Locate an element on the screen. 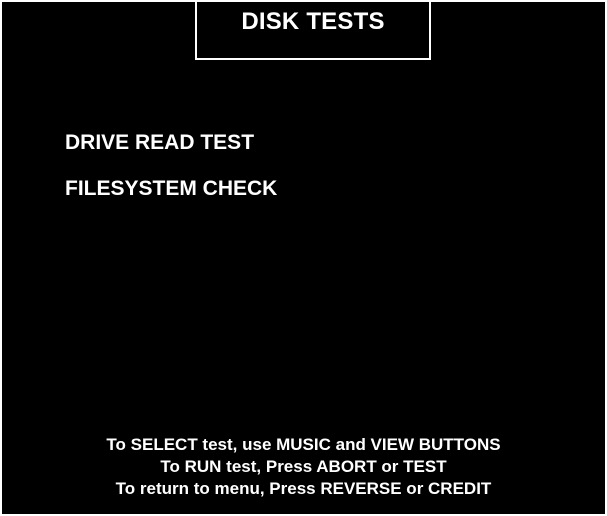  test-menu: DRIVE READ TEST FILESYSTEM CHECK is located at coordinates (171, 176).